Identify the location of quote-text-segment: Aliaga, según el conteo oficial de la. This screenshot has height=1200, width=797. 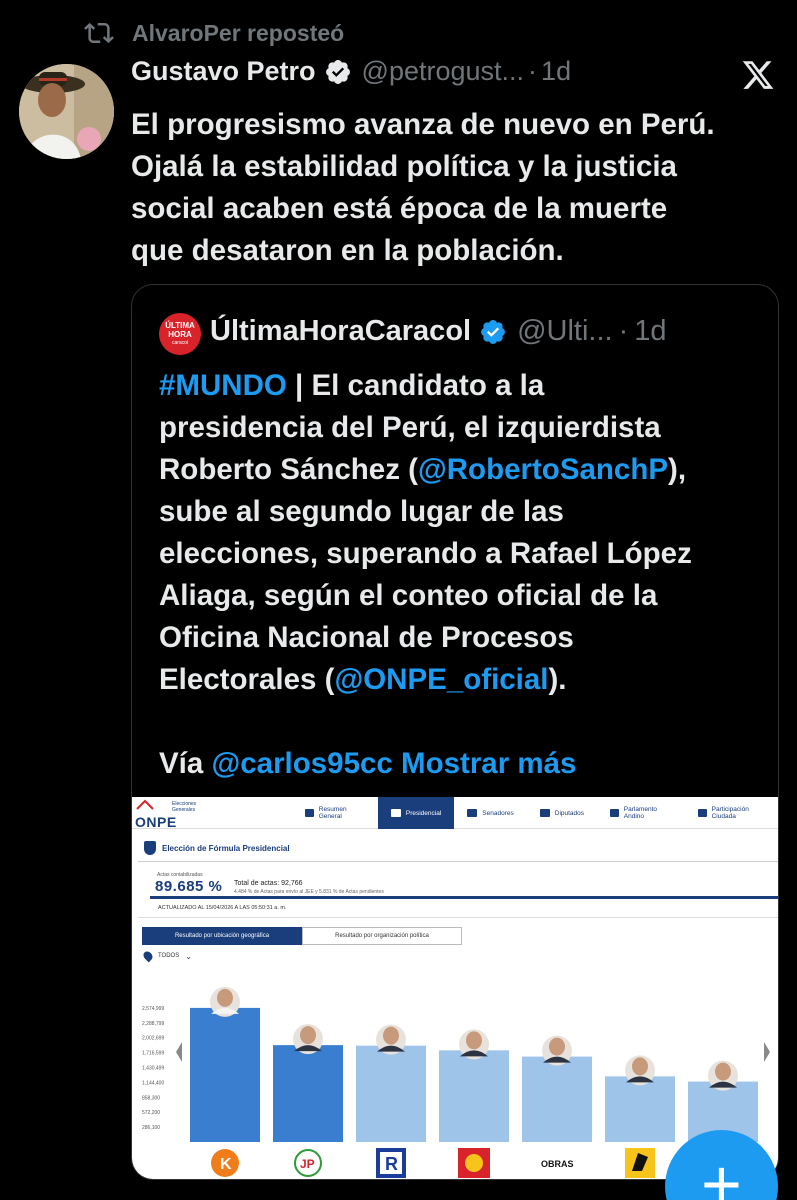
(408, 595).